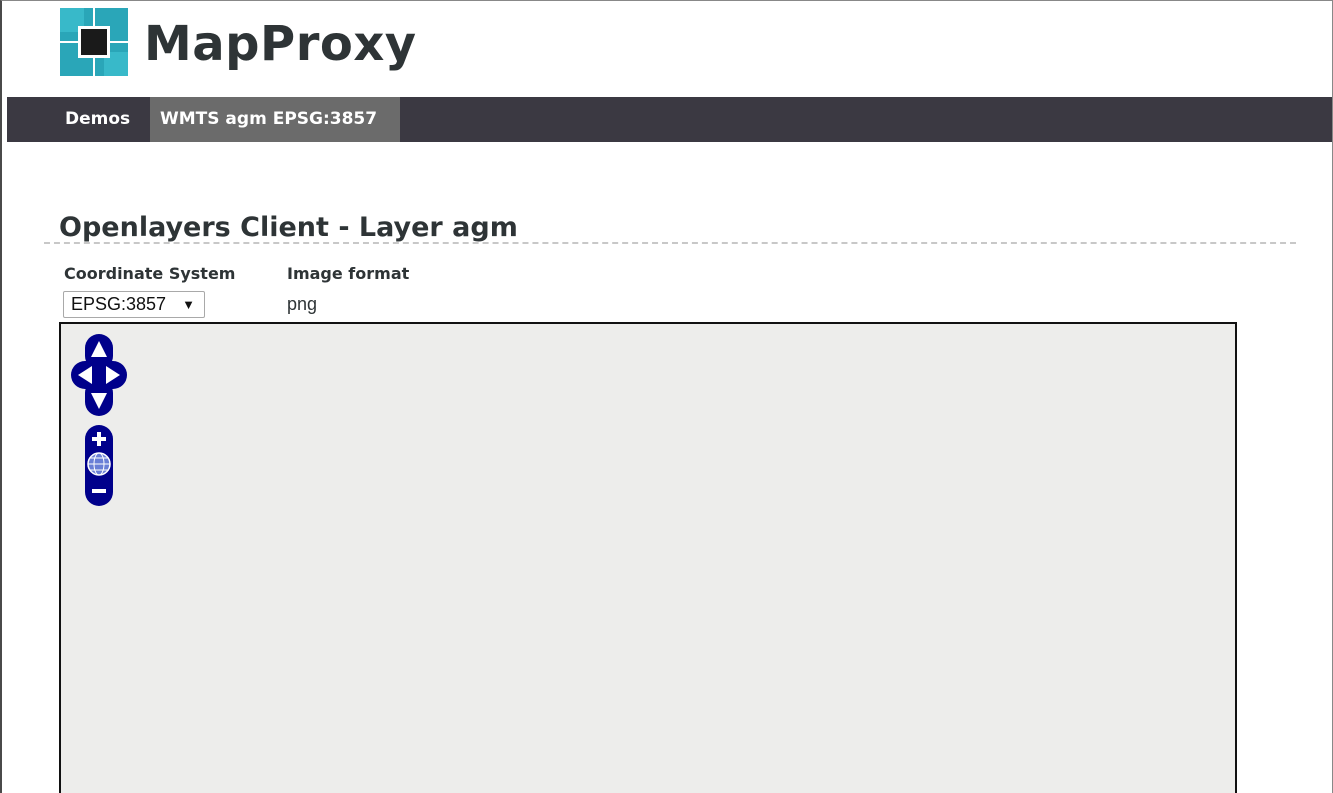 Image resolution: width=1333 pixels, height=793 pixels. I want to click on title-divider, so click(670, 243).